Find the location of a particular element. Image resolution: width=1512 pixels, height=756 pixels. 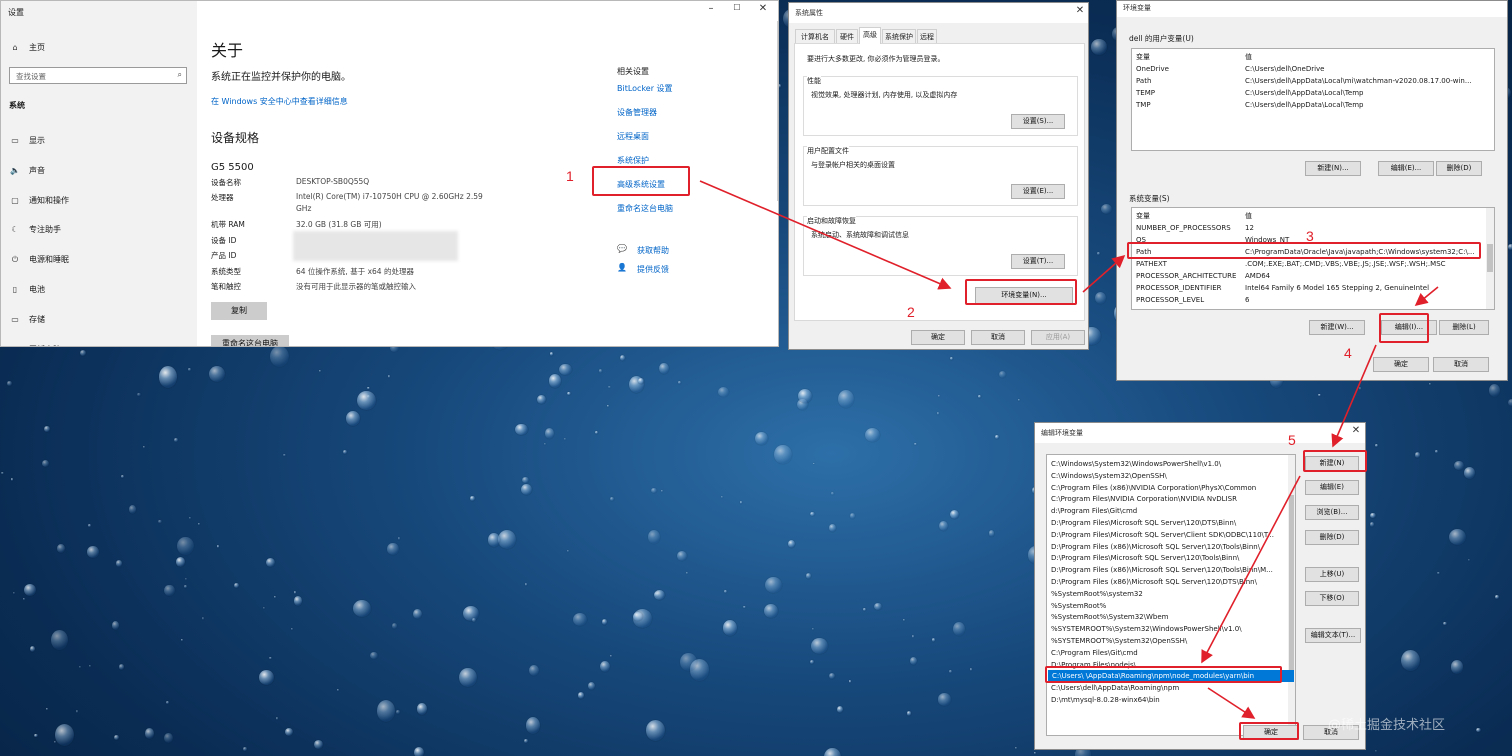

watermark: @稀土掘金技术社区 is located at coordinates (1387, 725).